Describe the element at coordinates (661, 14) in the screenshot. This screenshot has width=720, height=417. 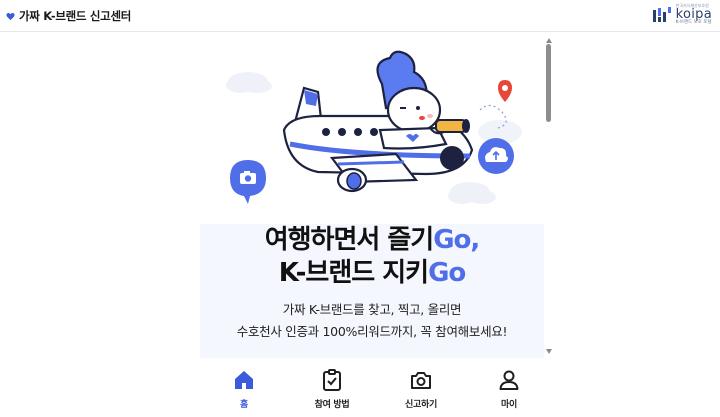
I see `logo-bars-icon` at that location.